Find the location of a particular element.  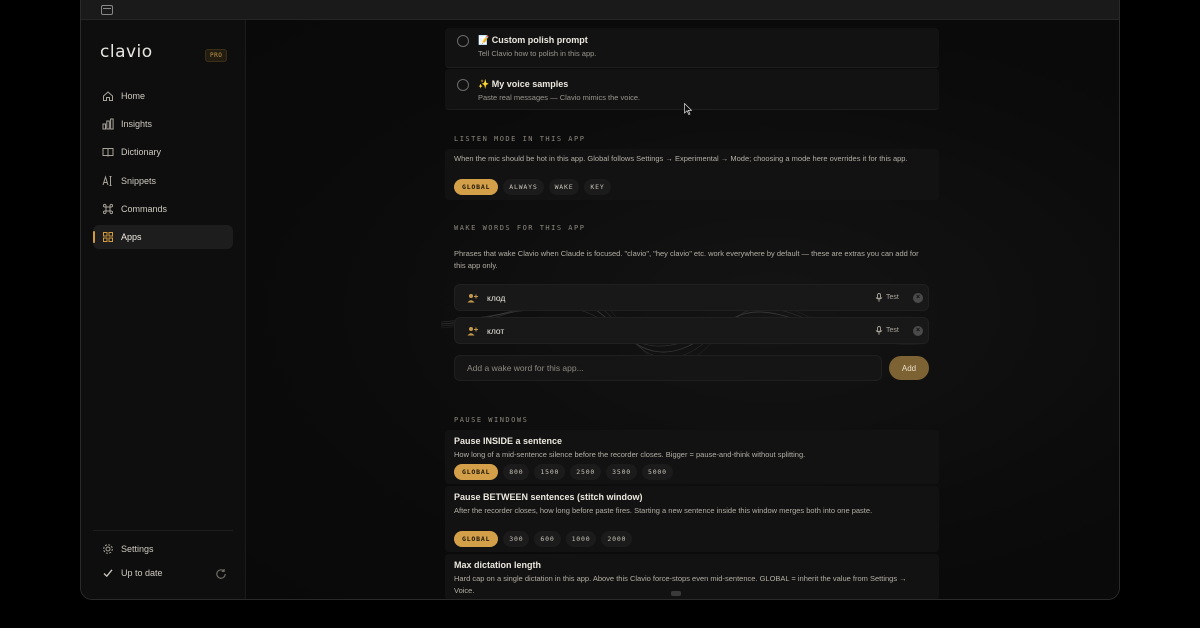

mode-global-chip: GLOBAL is located at coordinates (476, 187).